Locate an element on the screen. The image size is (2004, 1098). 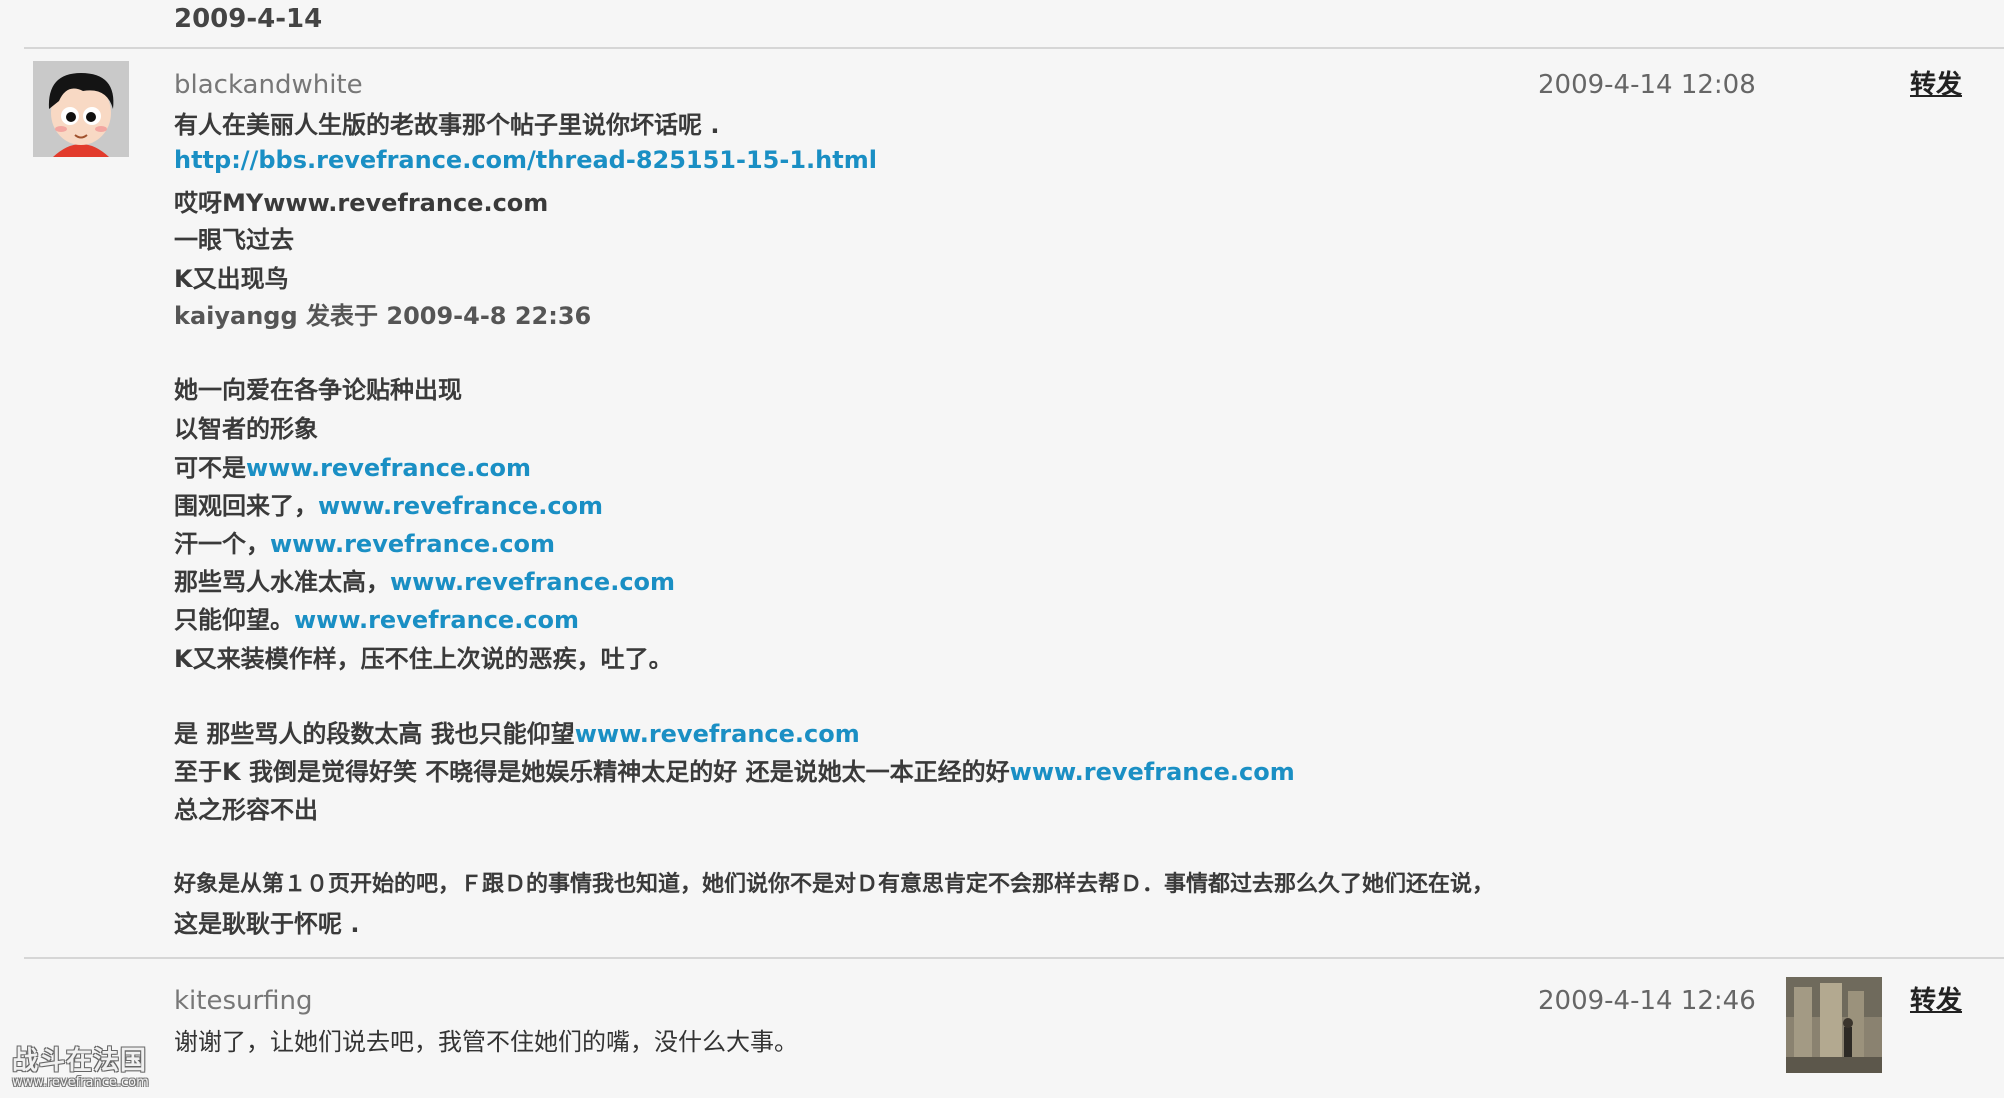
photo-thumbnail is located at coordinates (1834, 1025).